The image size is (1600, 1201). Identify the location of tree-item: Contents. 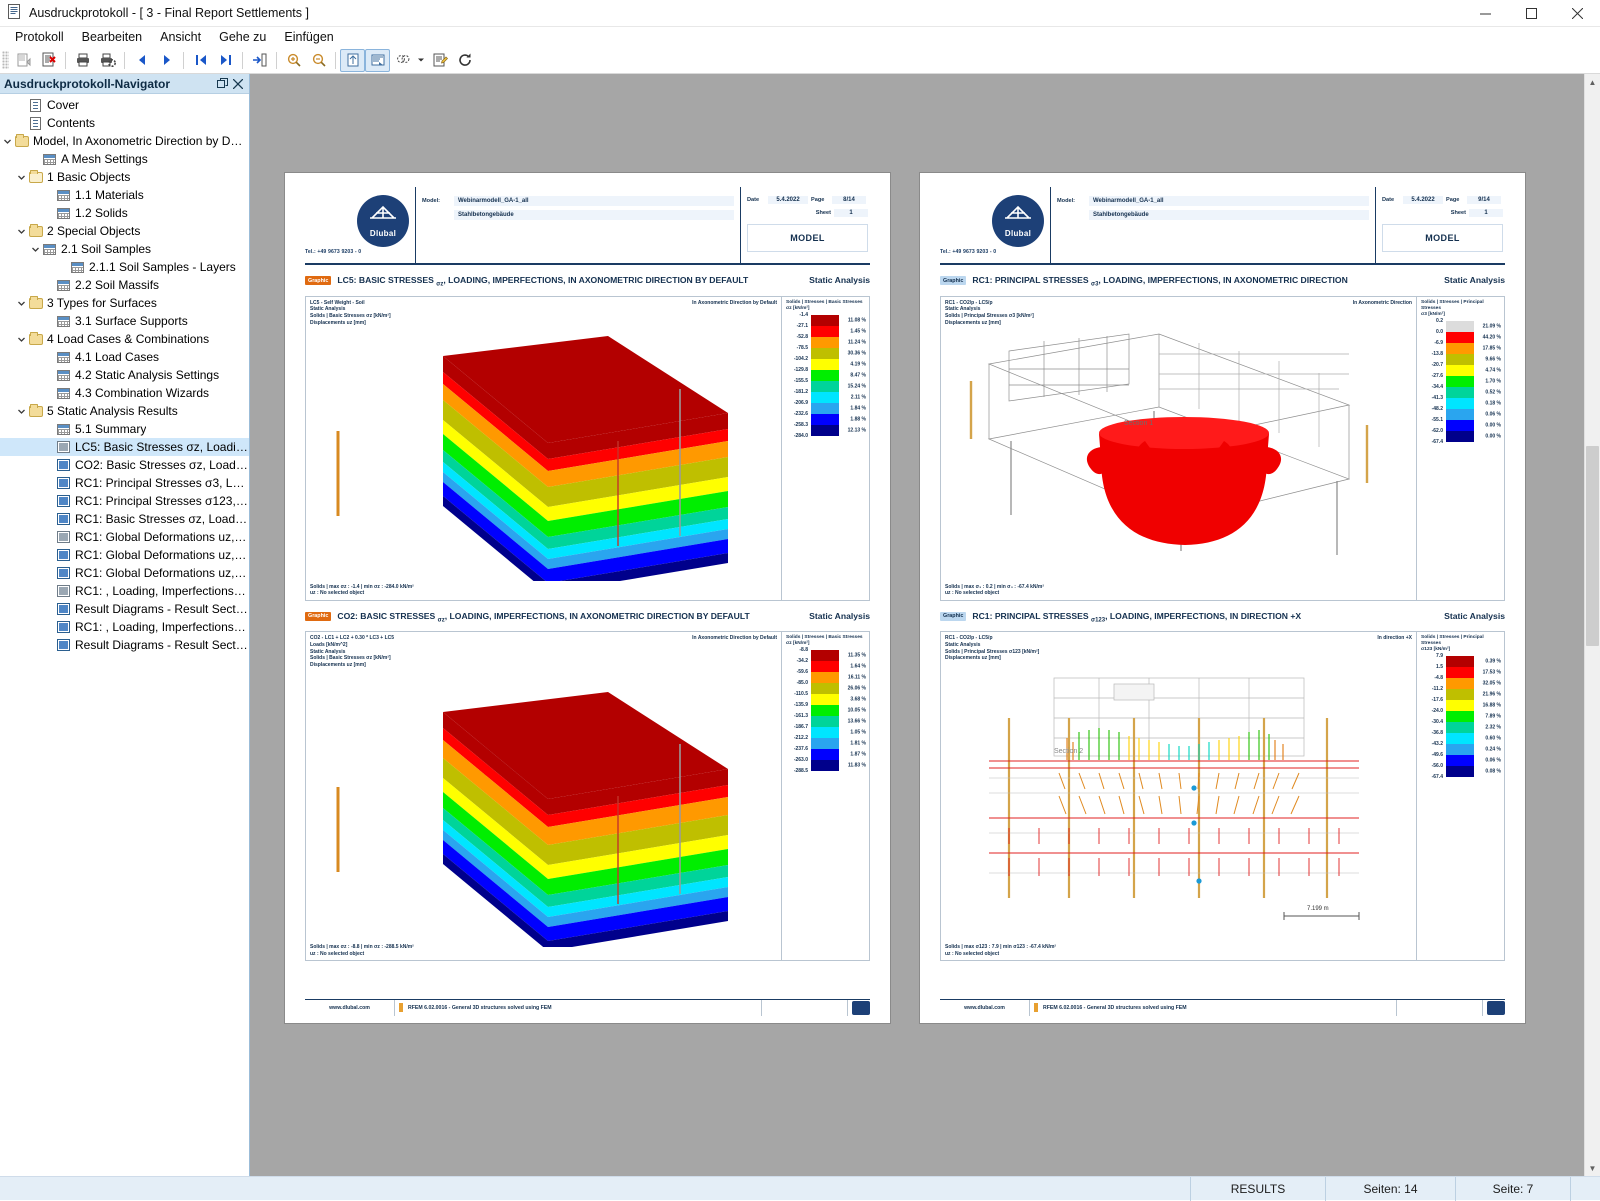
(124, 123).